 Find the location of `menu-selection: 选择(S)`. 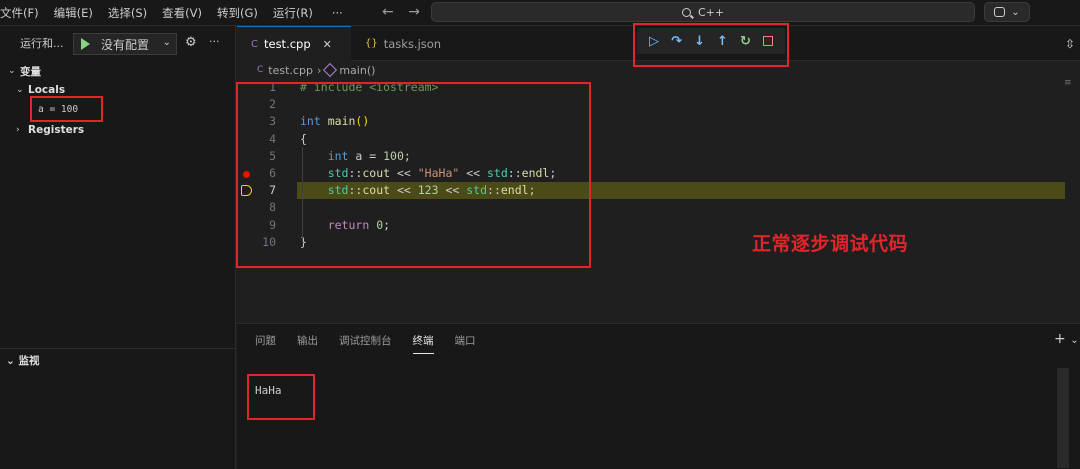

menu-selection: 选择(S) is located at coordinates (127, 13).